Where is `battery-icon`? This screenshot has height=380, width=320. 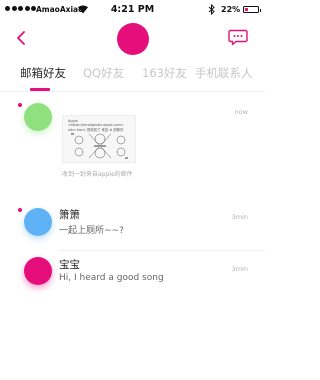
battery-icon is located at coordinates (252, 9).